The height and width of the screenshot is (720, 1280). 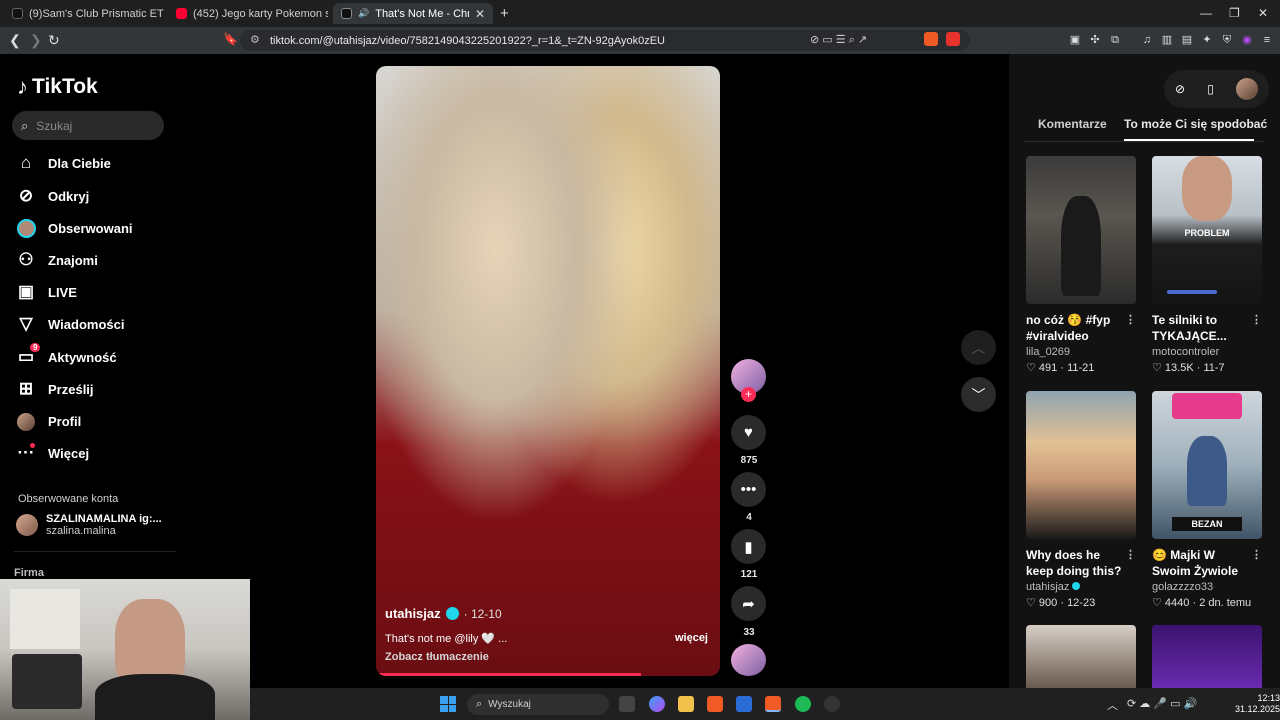 I want to click on window-close-icon: ✕, so click(x=1263, y=13).